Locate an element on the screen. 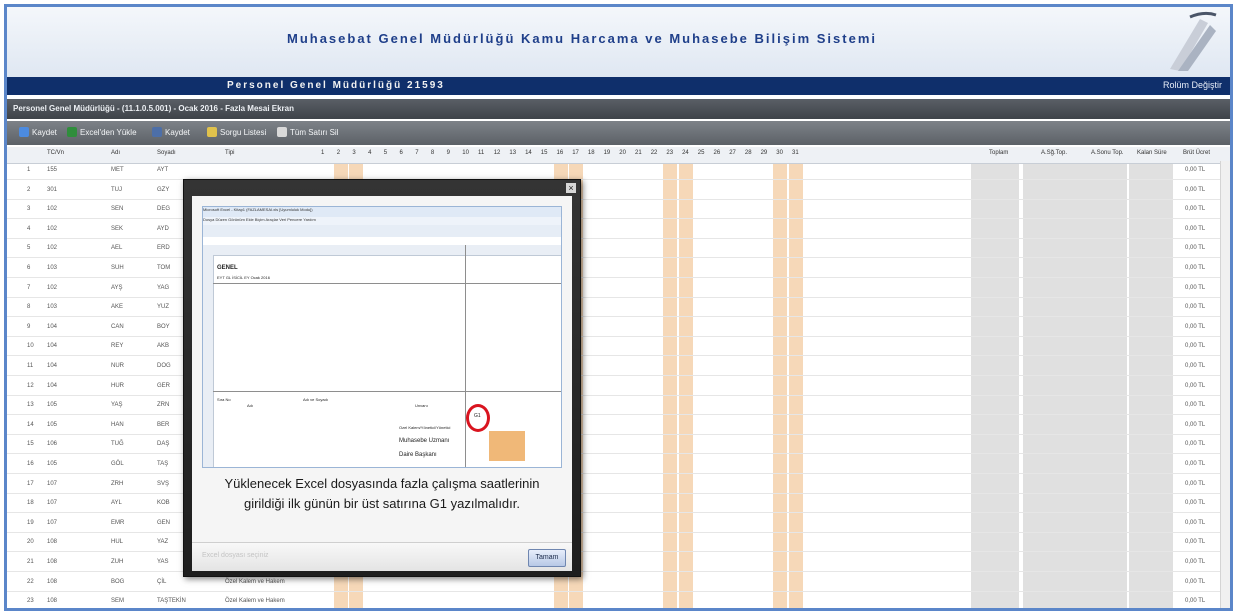 The height and width of the screenshot is (615, 1237). vertical-scrollbar is located at coordinates (1225, 384).